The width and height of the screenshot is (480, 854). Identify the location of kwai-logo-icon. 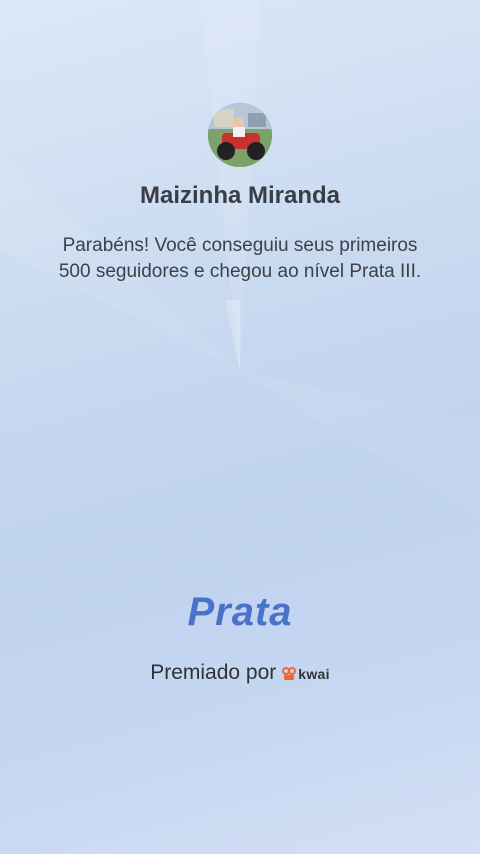
(289, 673).